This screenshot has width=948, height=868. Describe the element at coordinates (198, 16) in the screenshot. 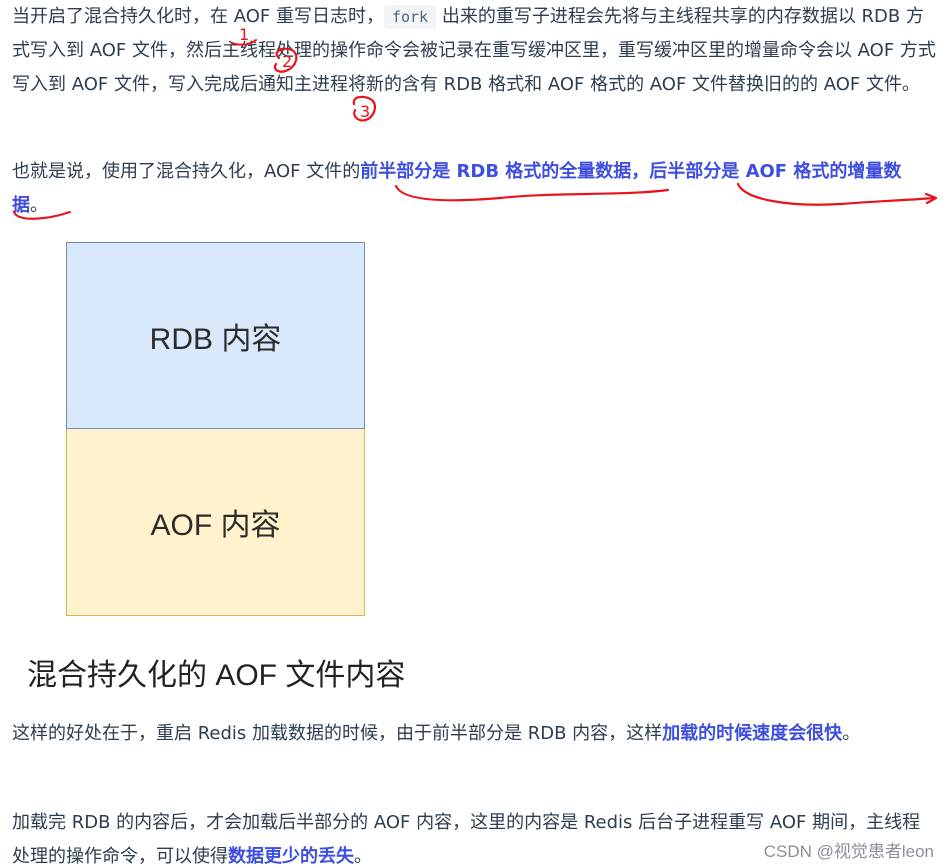

I see `paragraph-text: 当开启了混合持久化时，在 AOF 重写日志时，` at that location.